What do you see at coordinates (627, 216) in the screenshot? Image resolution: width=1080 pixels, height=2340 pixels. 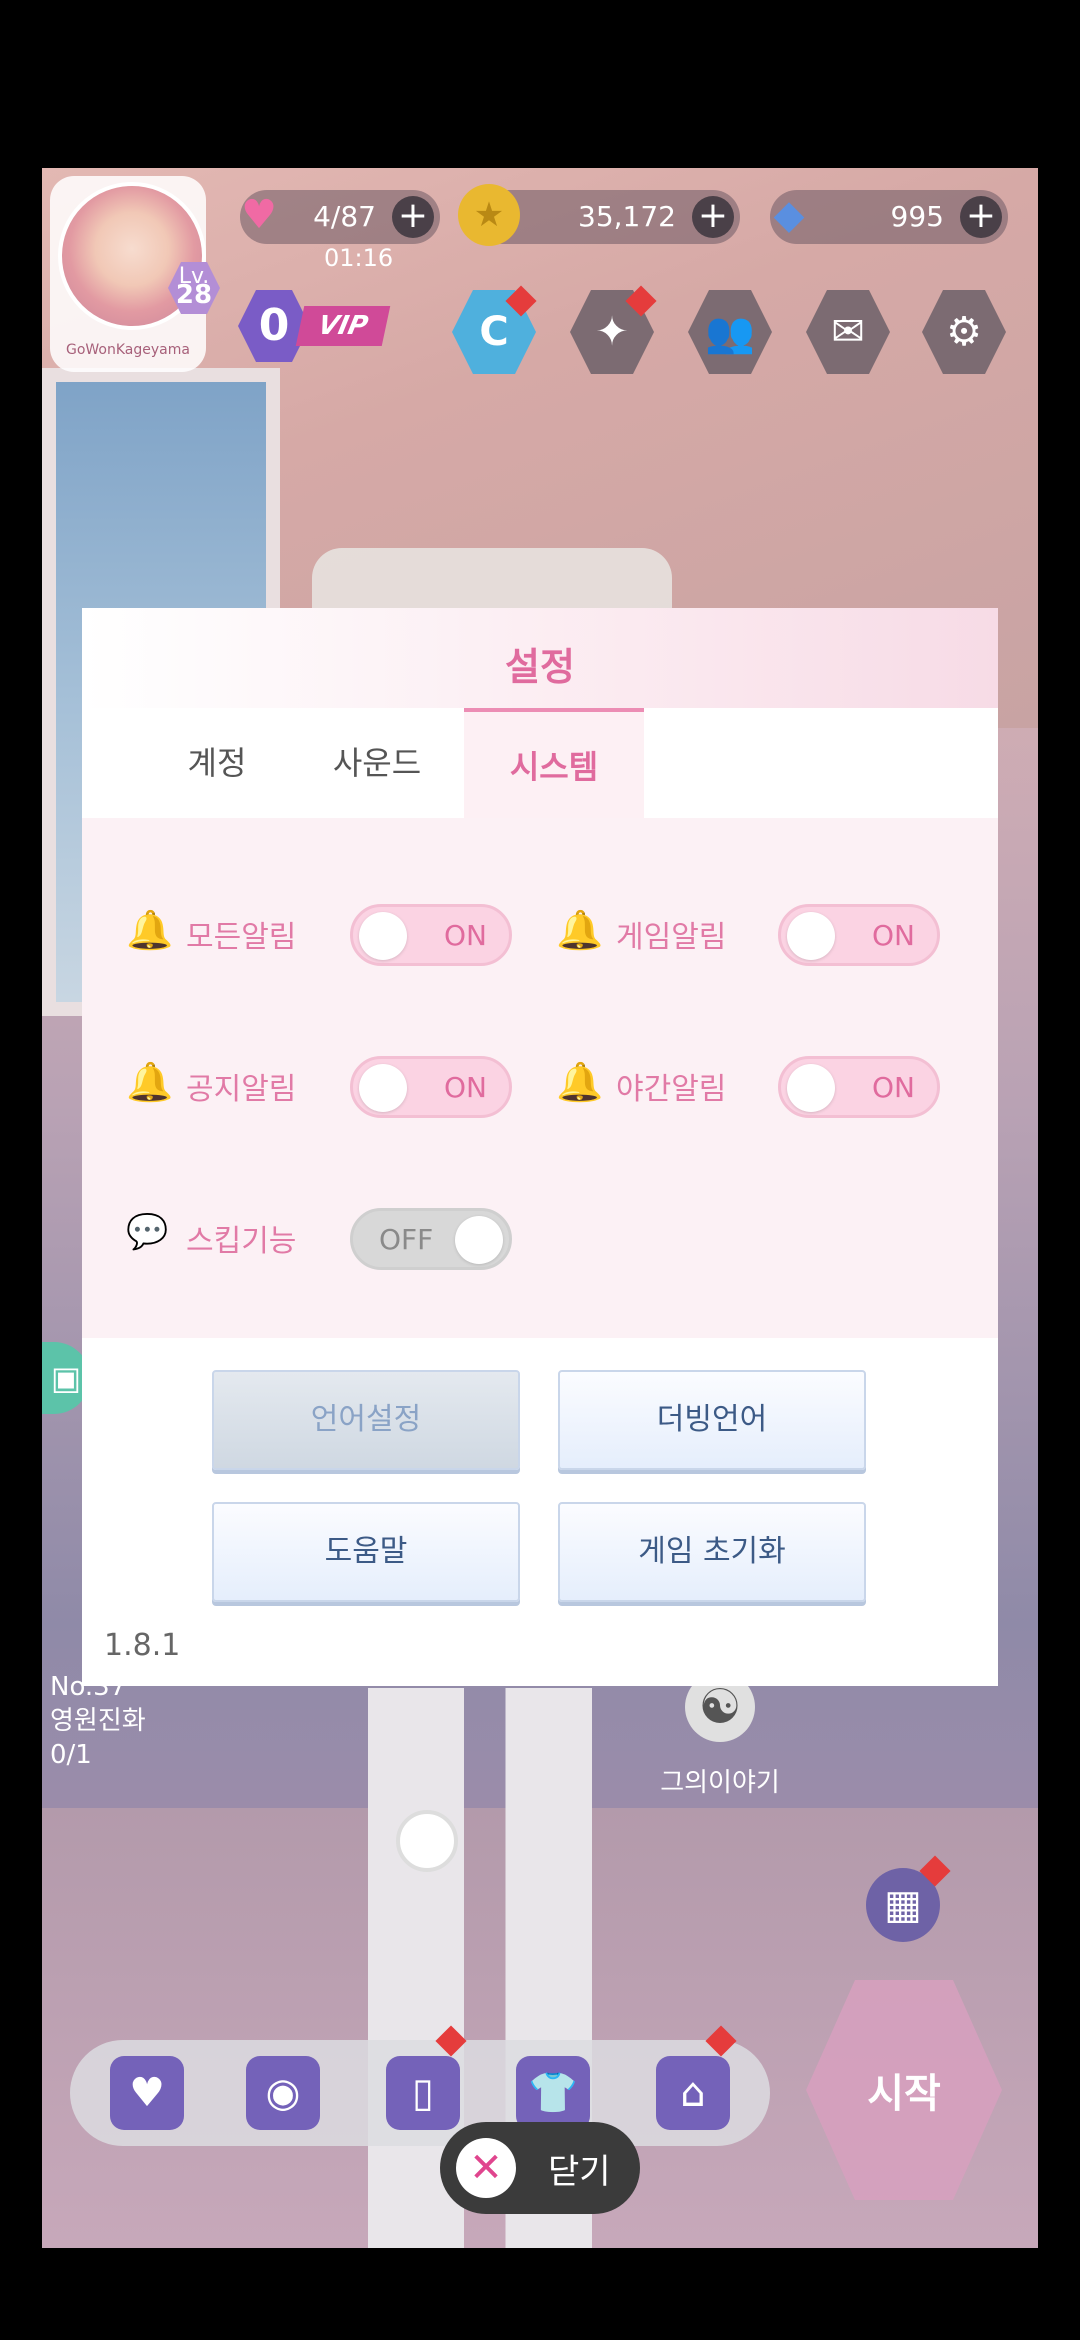 I see `coins-value: 35,172` at bounding box center [627, 216].